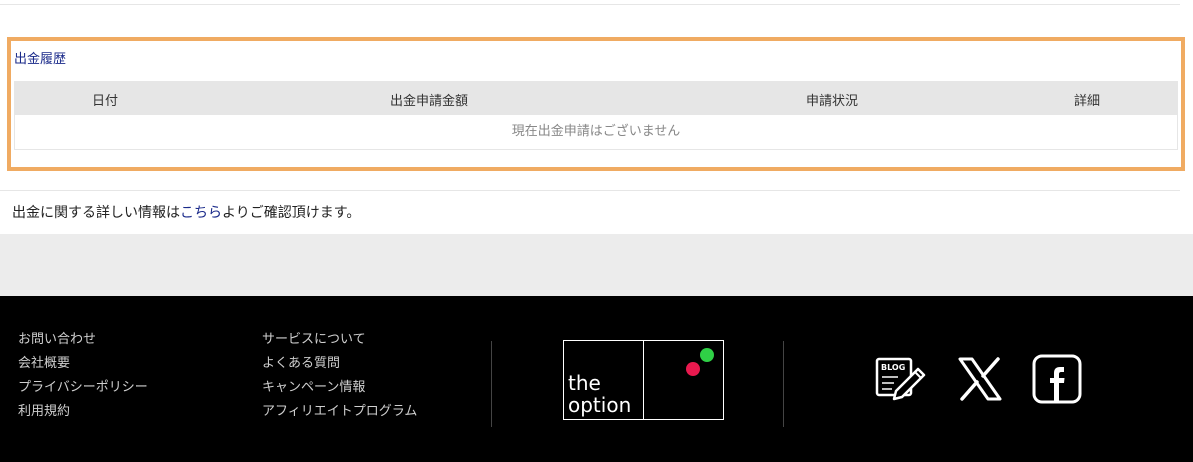 This screenshot has width=1193, height=462. I want to click on info-suffix: よりご確認頂けます。, so click(291, 213).